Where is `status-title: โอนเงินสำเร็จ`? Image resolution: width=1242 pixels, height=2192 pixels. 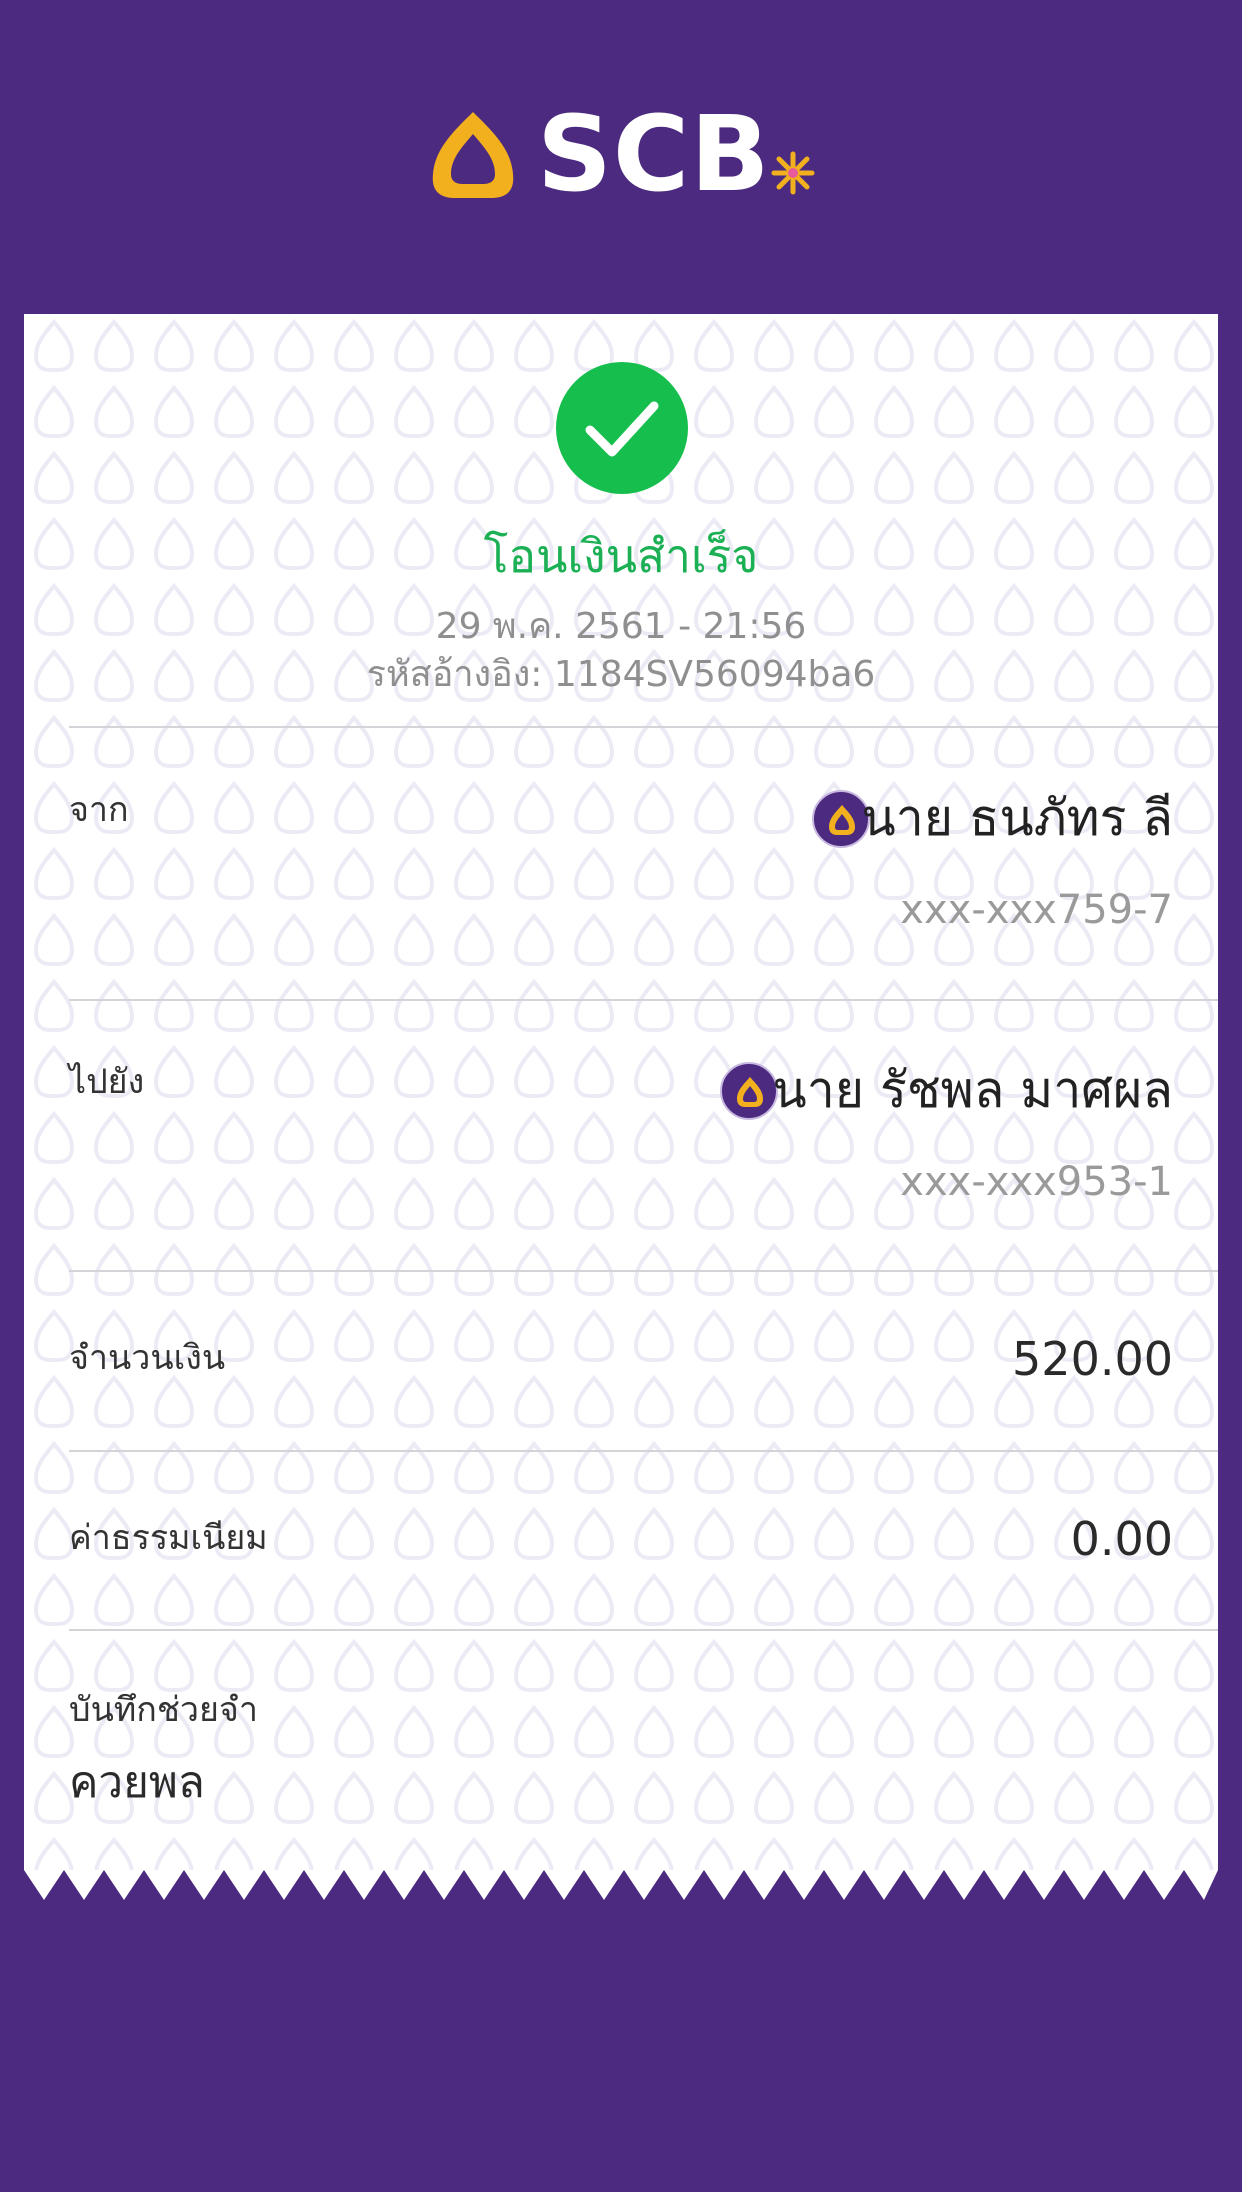
status-title: โอนเงินสำเร็จ is located at coordinates (621, 556).